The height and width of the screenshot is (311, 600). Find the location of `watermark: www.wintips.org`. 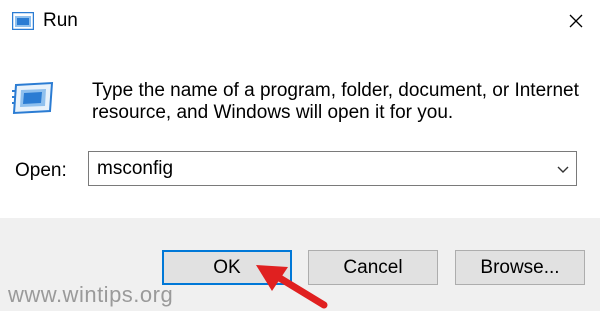

watermark: www.wintips.org is located at coordinates (91, 294).